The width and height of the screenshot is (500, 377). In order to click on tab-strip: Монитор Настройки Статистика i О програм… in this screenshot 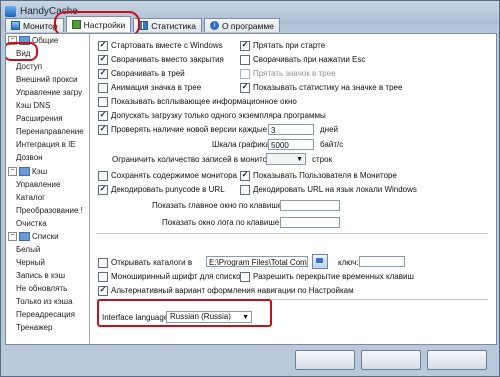, I will do `click(143, 24)`.